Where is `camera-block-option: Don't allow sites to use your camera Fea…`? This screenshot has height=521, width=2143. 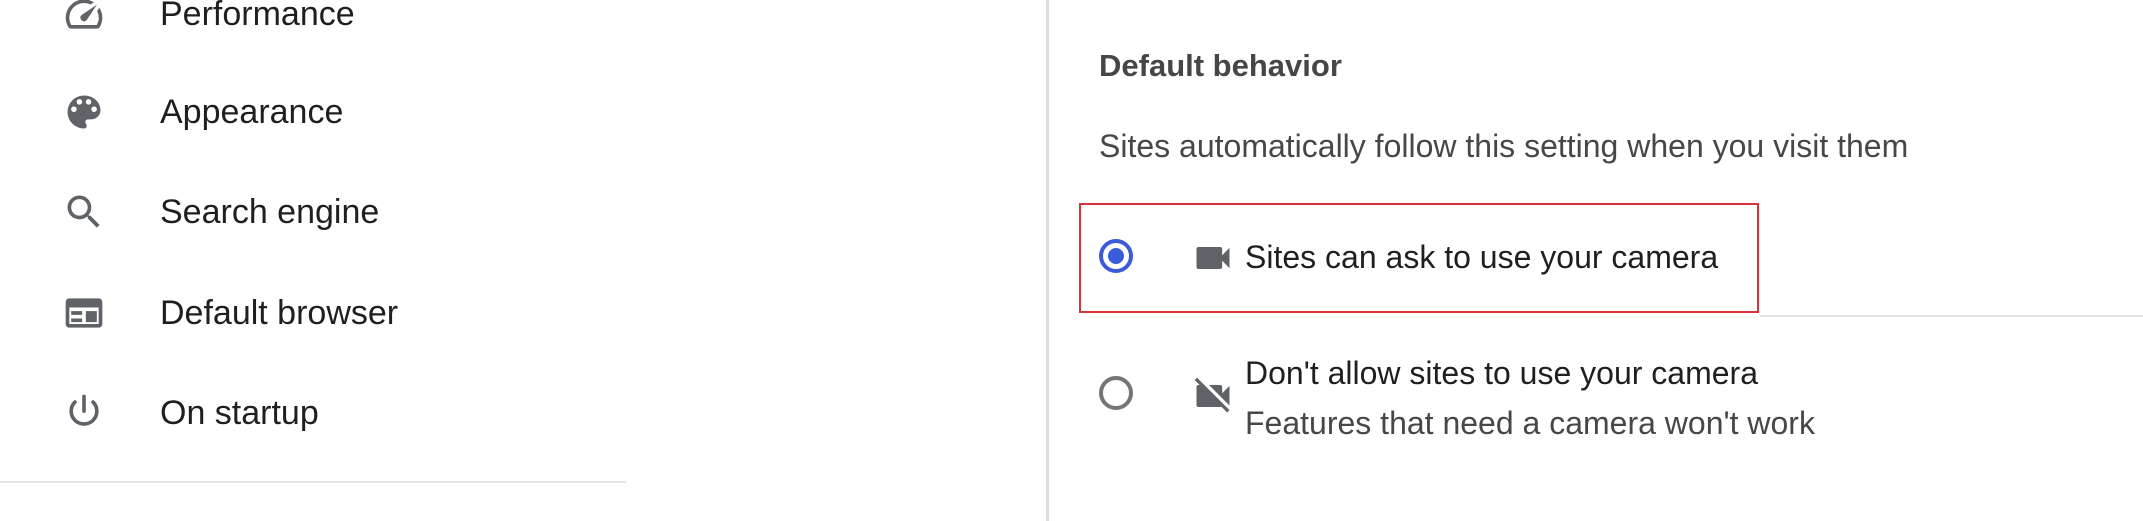
camera-block-option: Don't allow sites to use your camera Fea… is located at coordinates (1579, 395).